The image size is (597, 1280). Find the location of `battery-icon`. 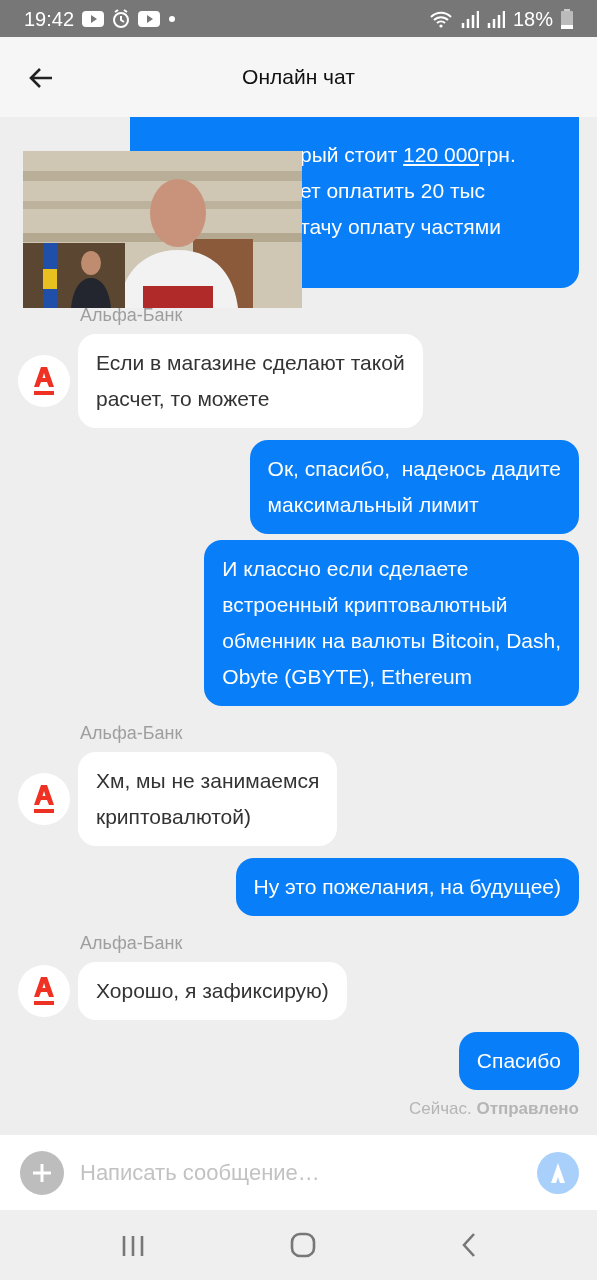

battery-icon is located at coordinates (567, 18).